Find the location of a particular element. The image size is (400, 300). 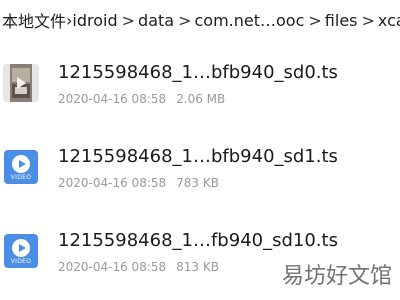

file-meta: 2020-04-16 08:58 2.06 MB is located at coordinates (141, 99).